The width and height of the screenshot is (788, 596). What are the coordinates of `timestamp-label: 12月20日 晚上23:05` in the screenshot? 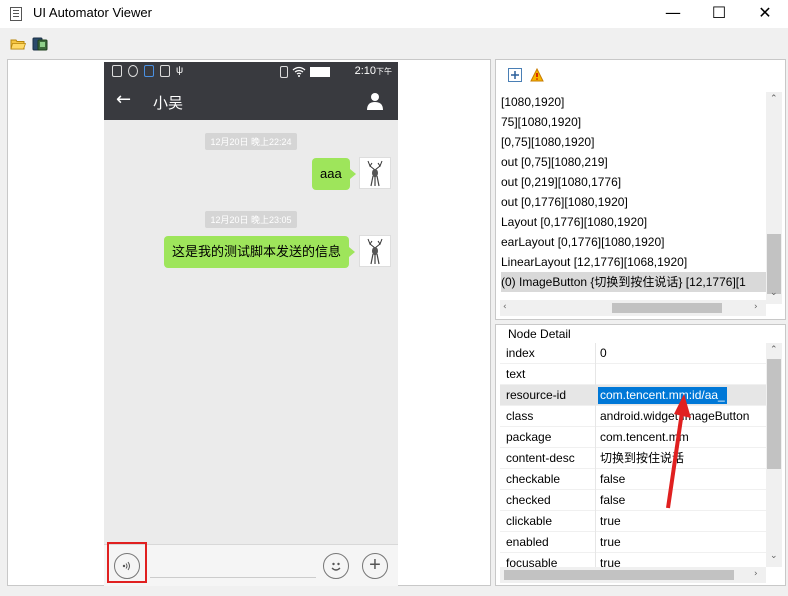 It's located at (251, 219).